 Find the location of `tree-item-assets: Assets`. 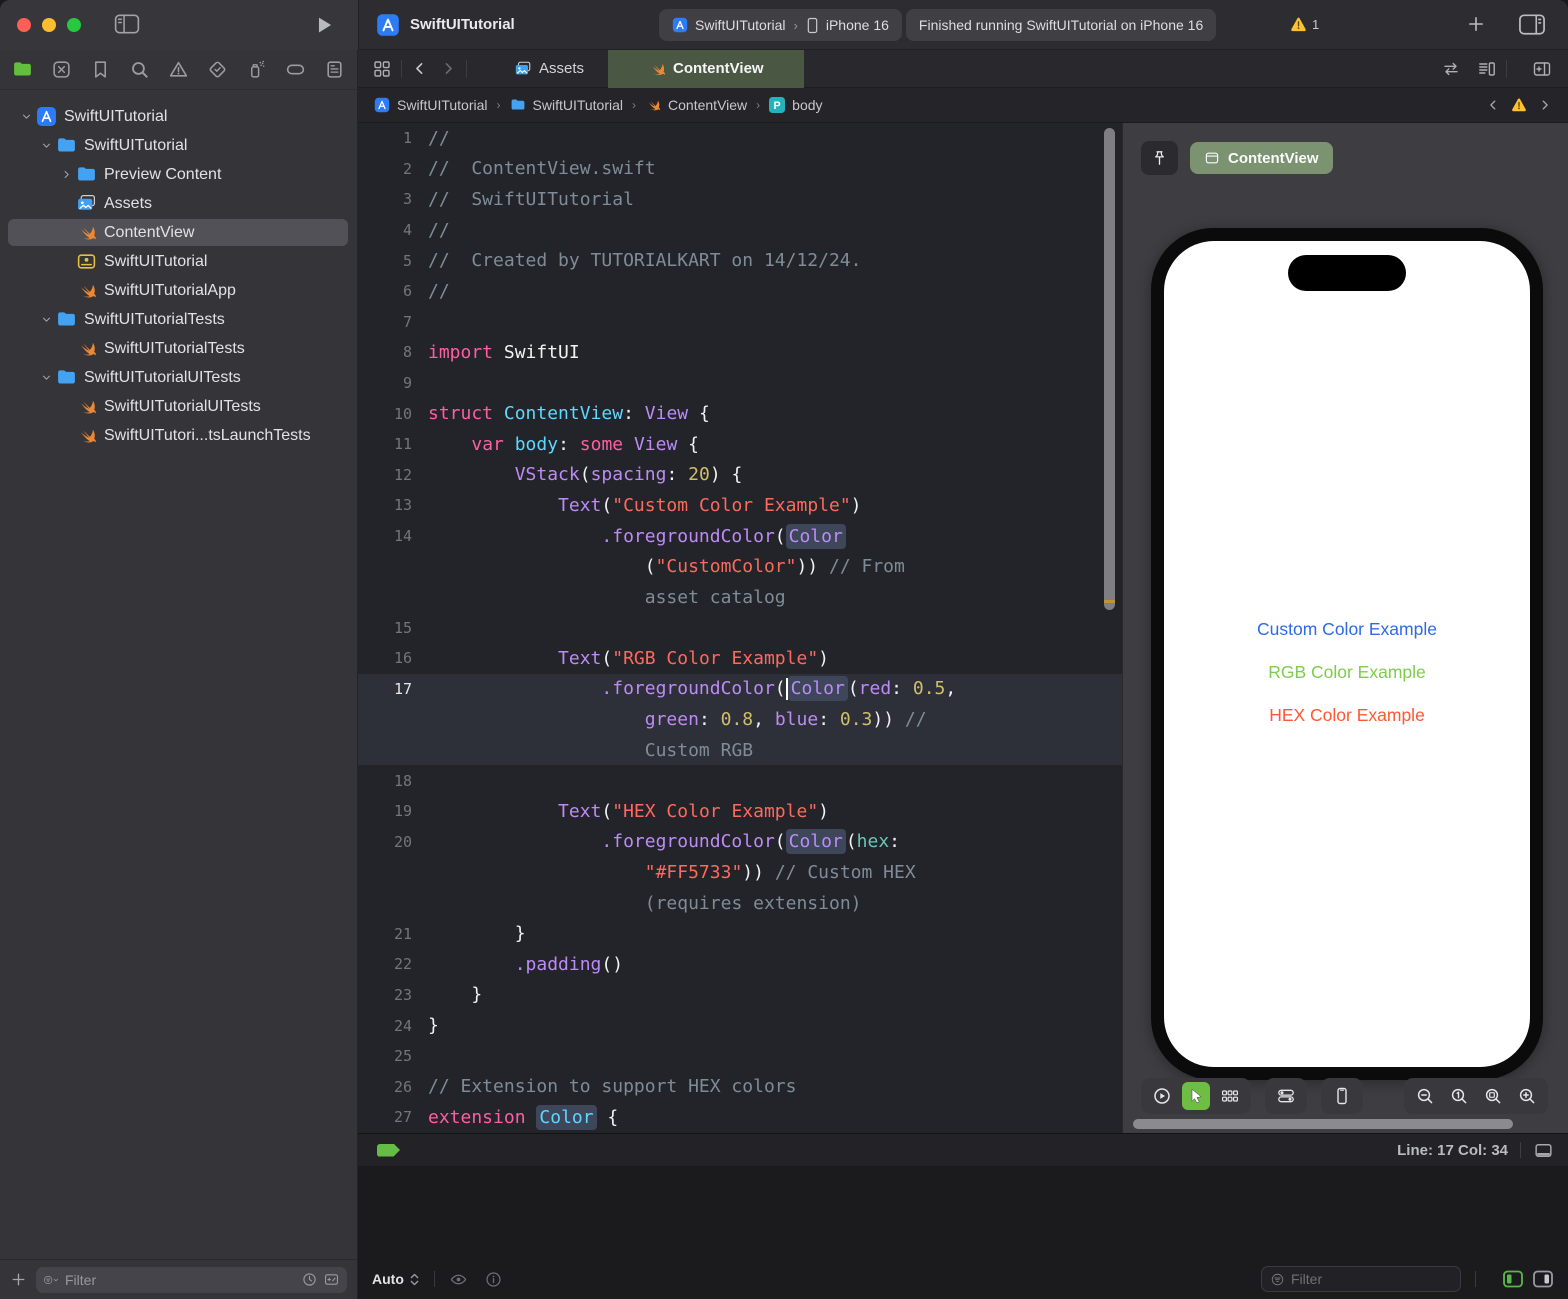

tree-item-assets: Assets is located at coordinates (178, 203).